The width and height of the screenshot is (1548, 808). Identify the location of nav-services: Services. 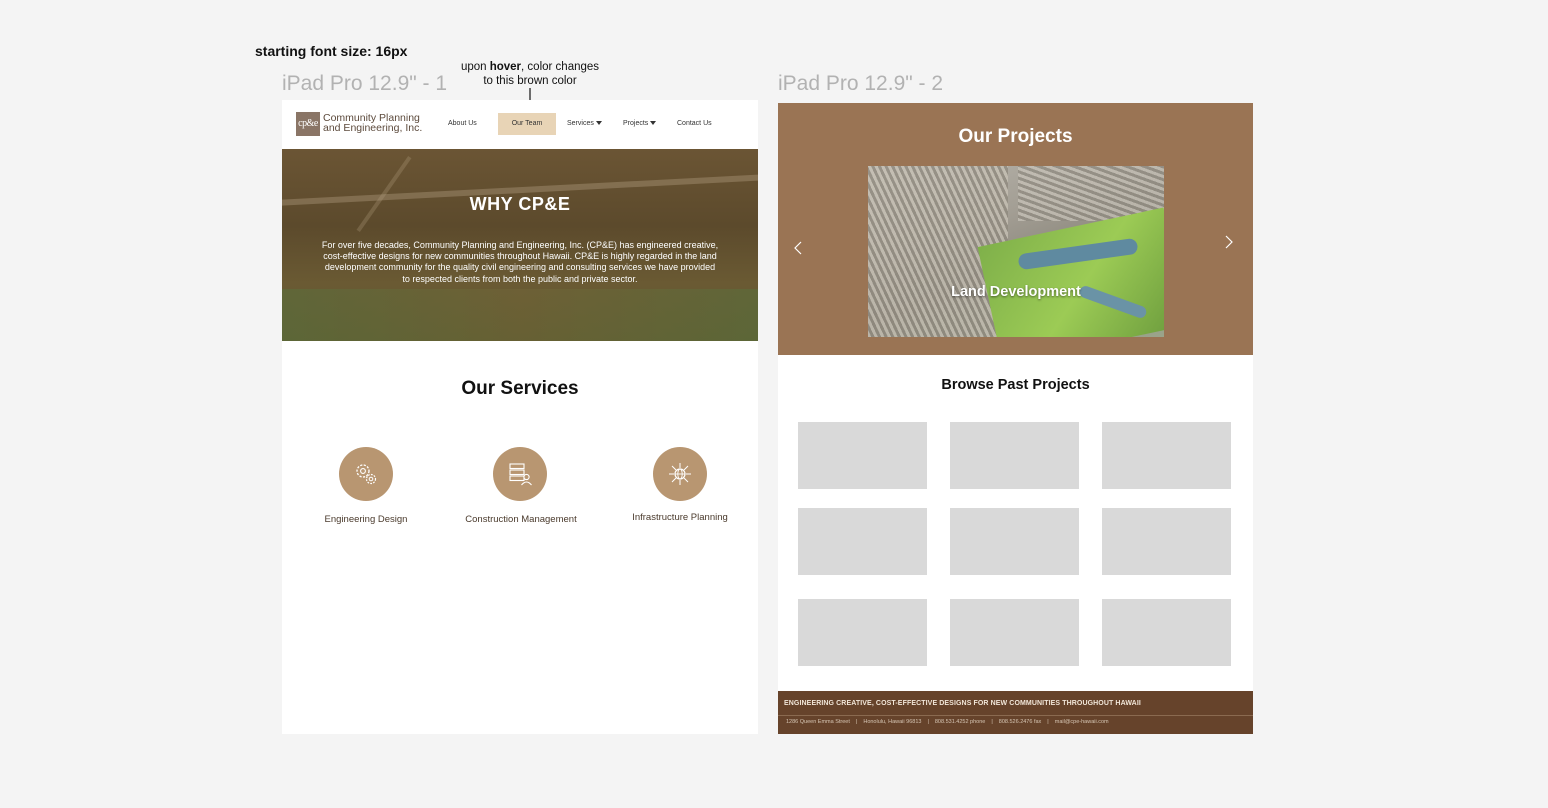
(584, 124).